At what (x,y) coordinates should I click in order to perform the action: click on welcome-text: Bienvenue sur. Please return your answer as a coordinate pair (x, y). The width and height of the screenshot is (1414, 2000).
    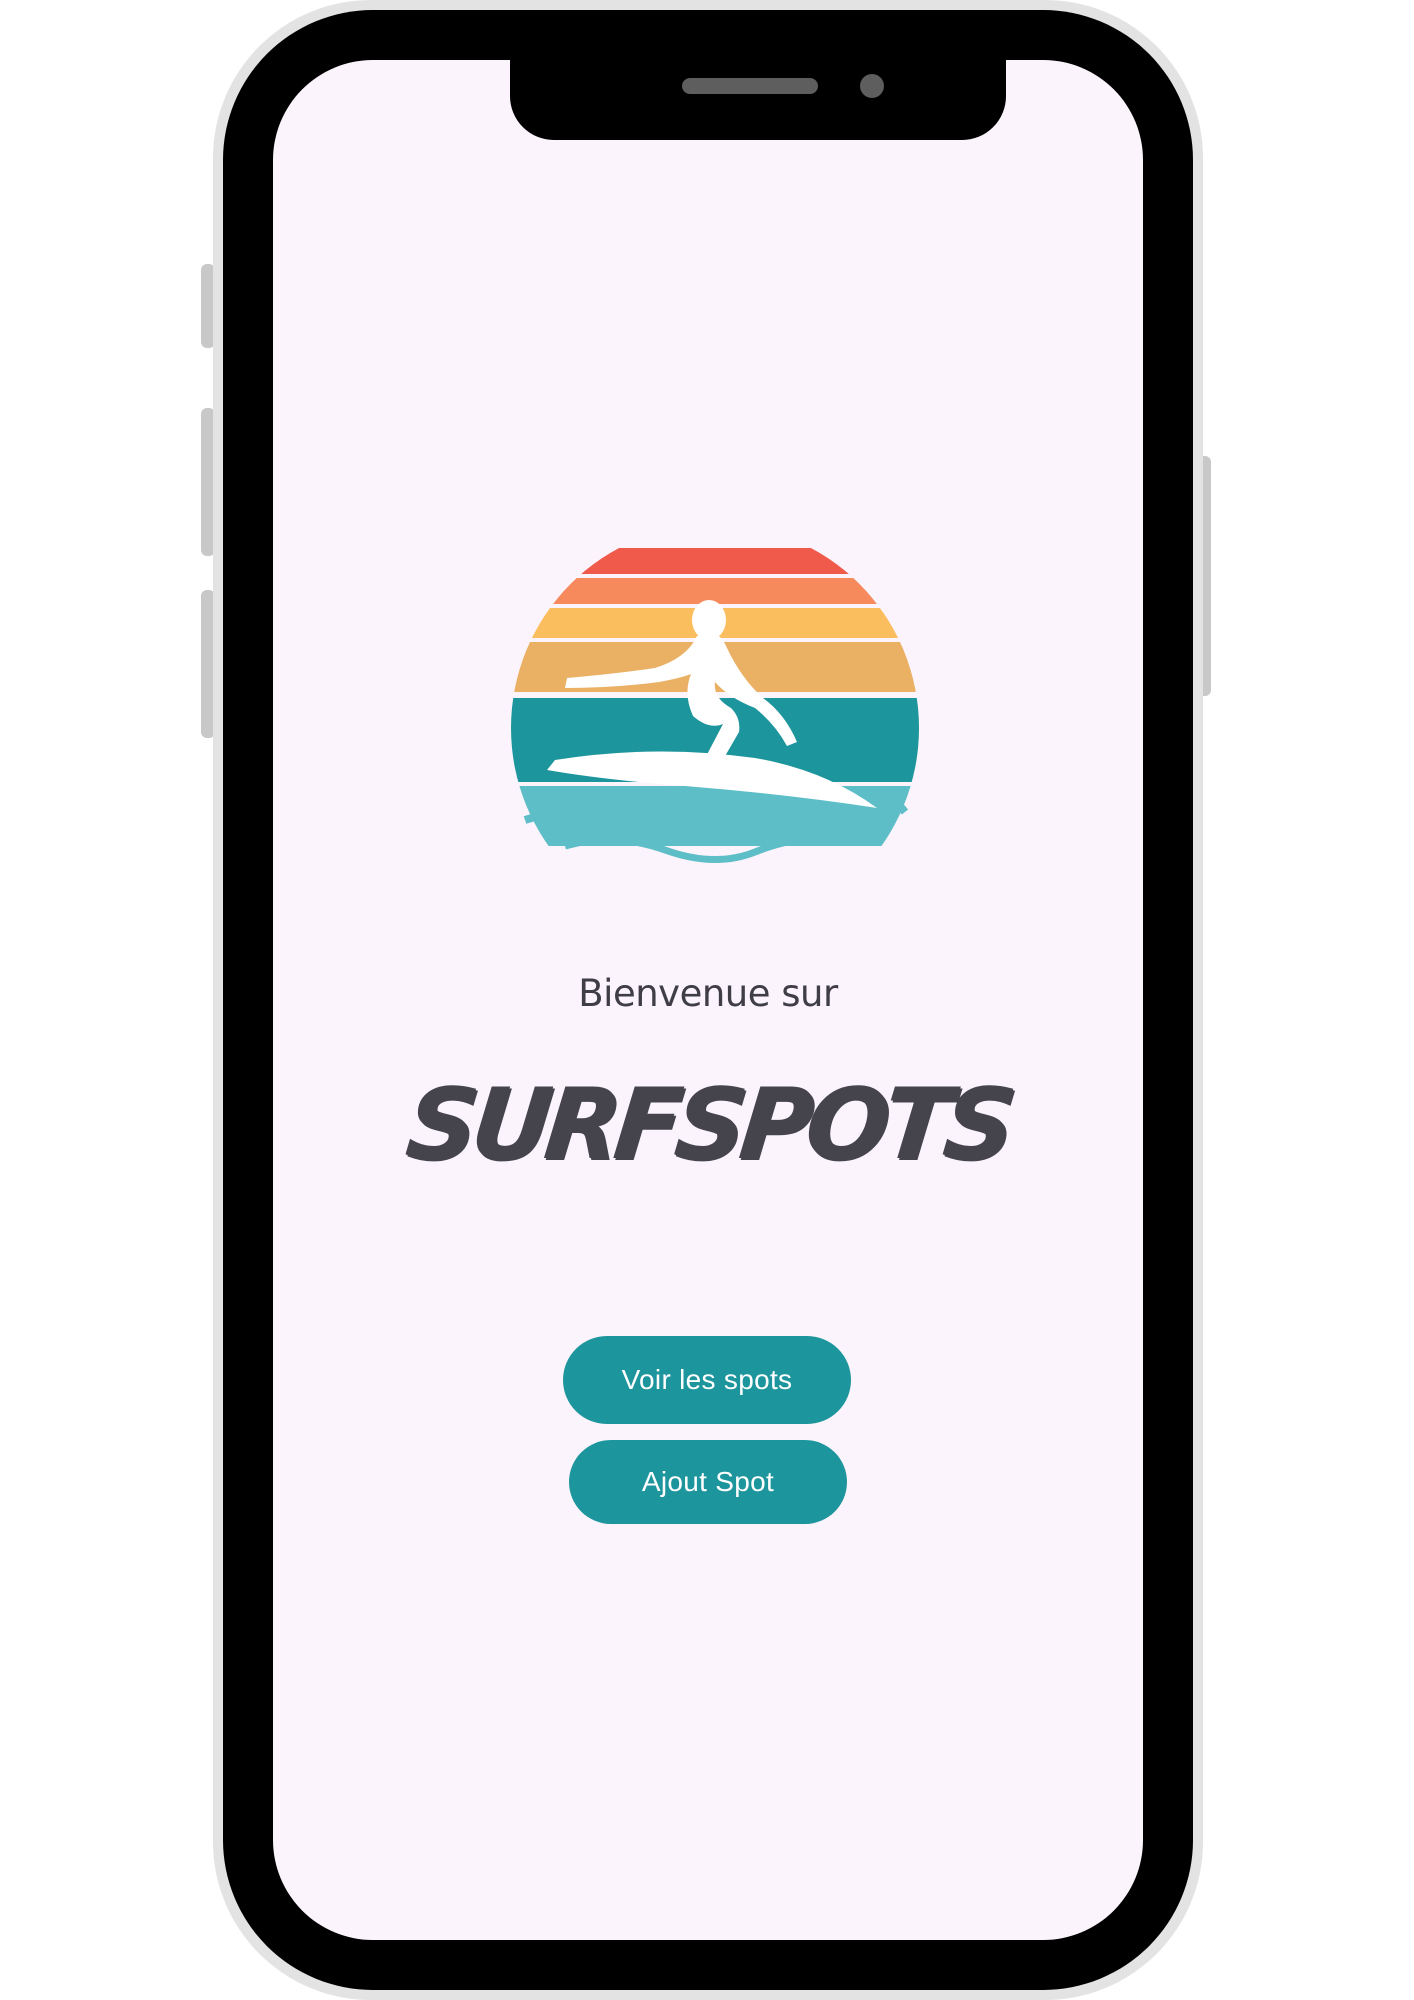
    Looking at the image, I should click on (708, 993).